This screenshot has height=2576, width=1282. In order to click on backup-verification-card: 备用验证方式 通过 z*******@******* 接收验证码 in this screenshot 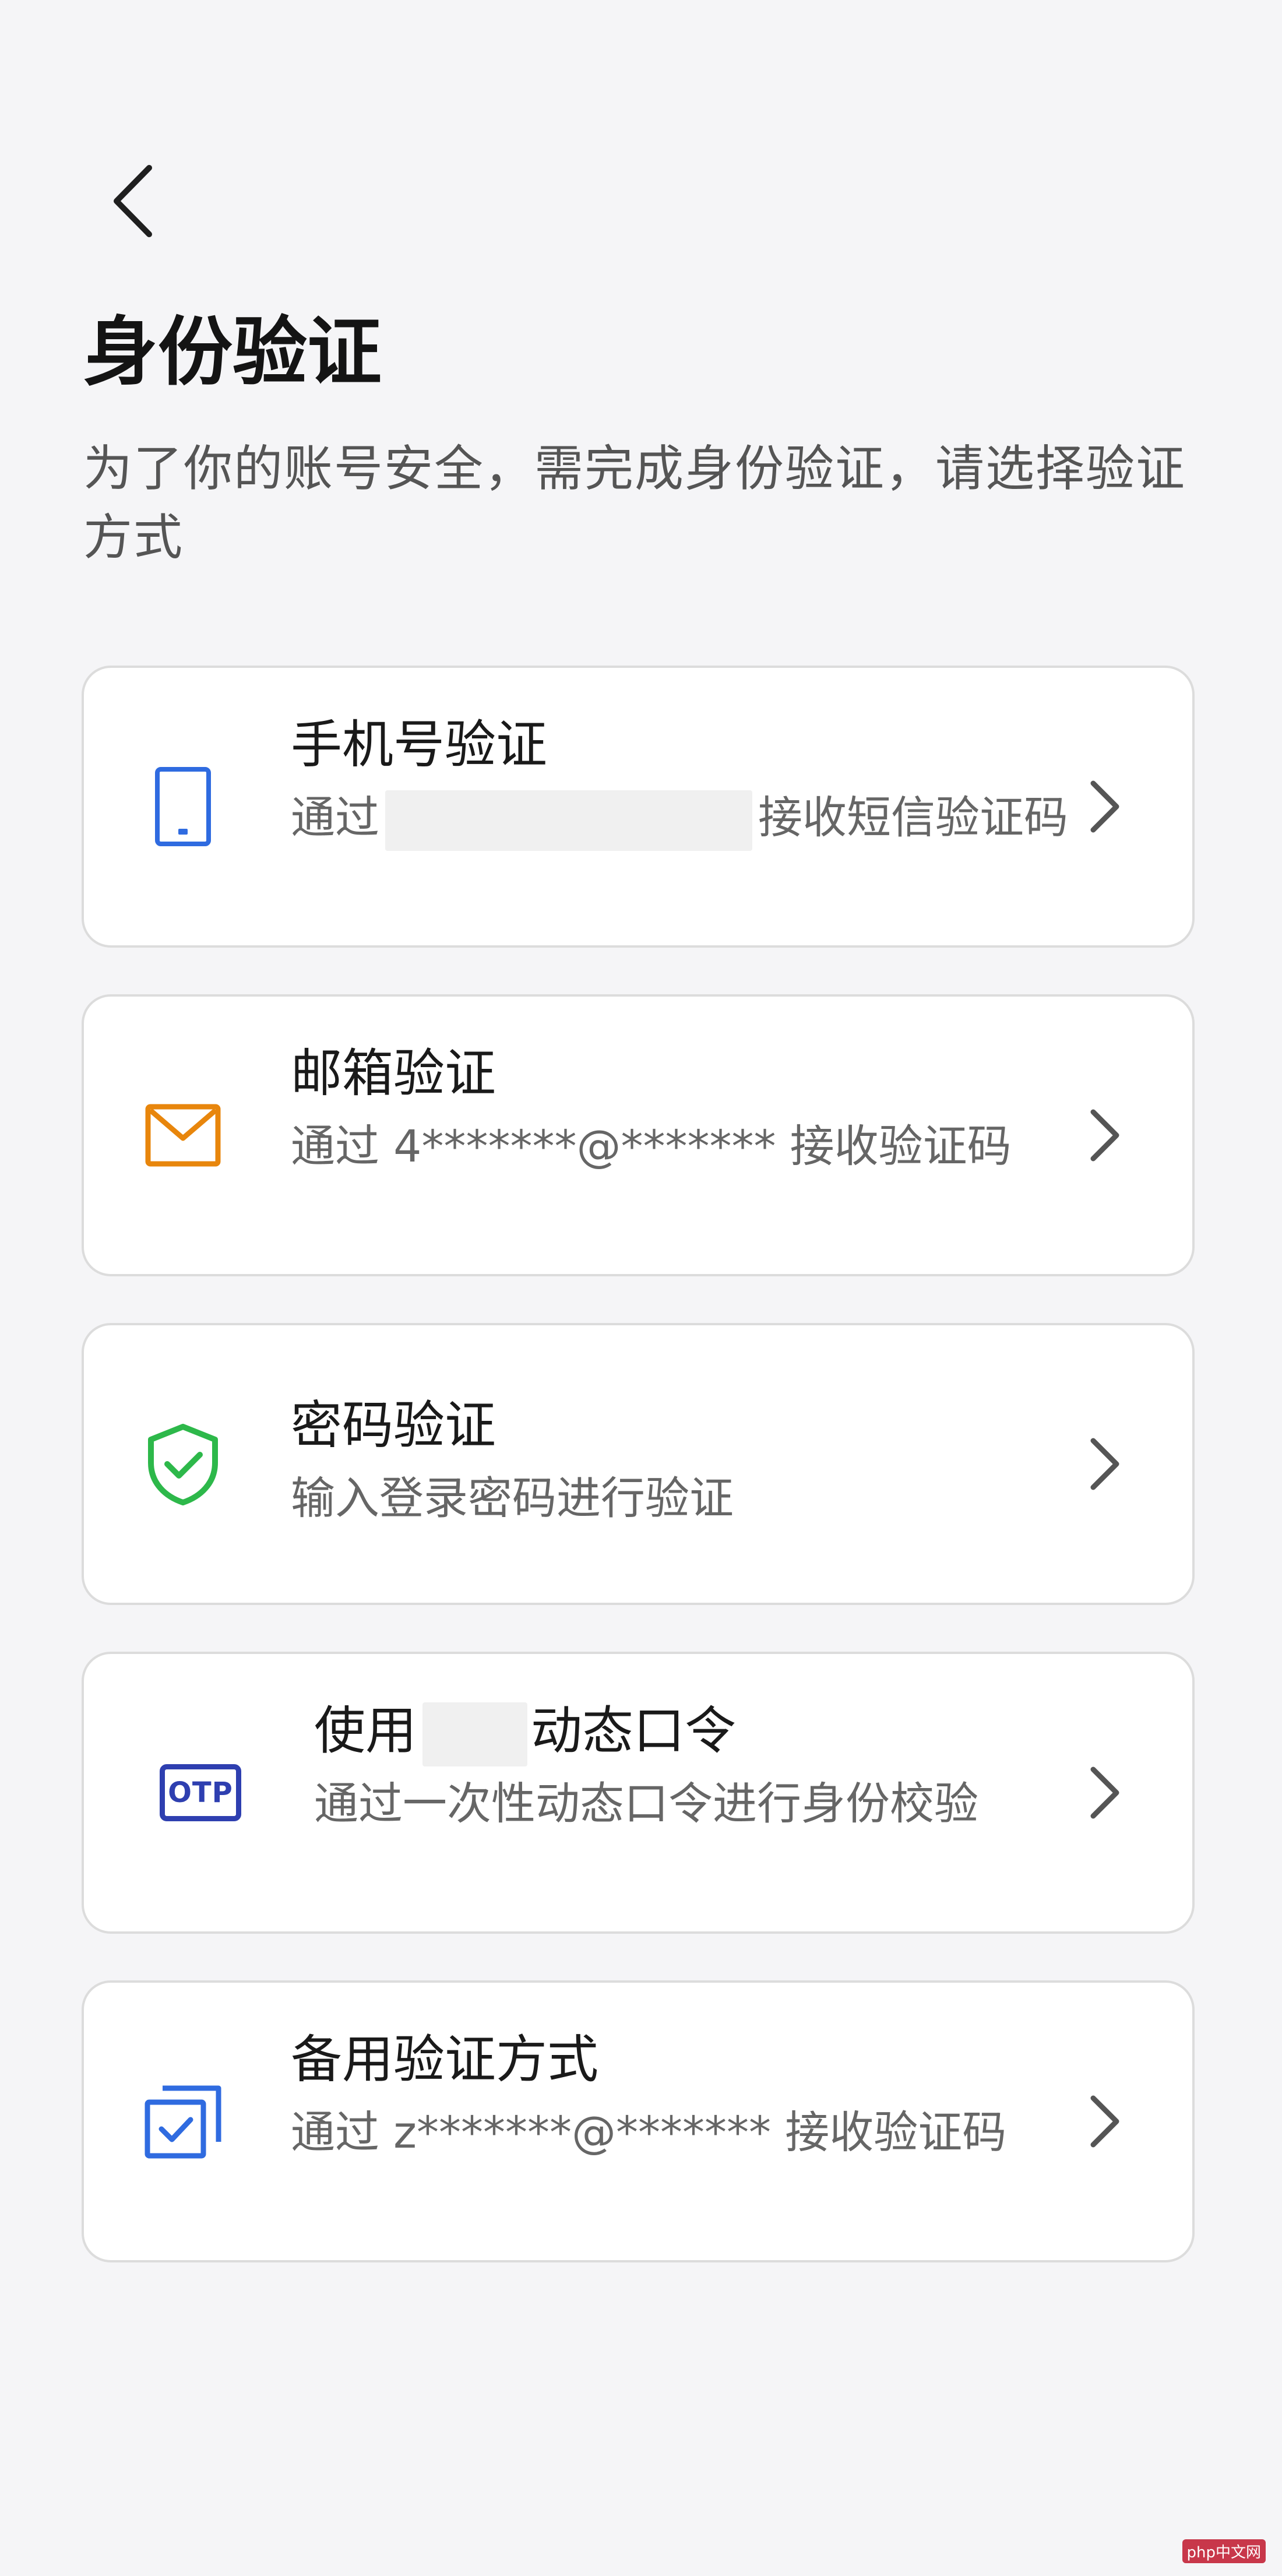, I will do `click(638, 2121)`.